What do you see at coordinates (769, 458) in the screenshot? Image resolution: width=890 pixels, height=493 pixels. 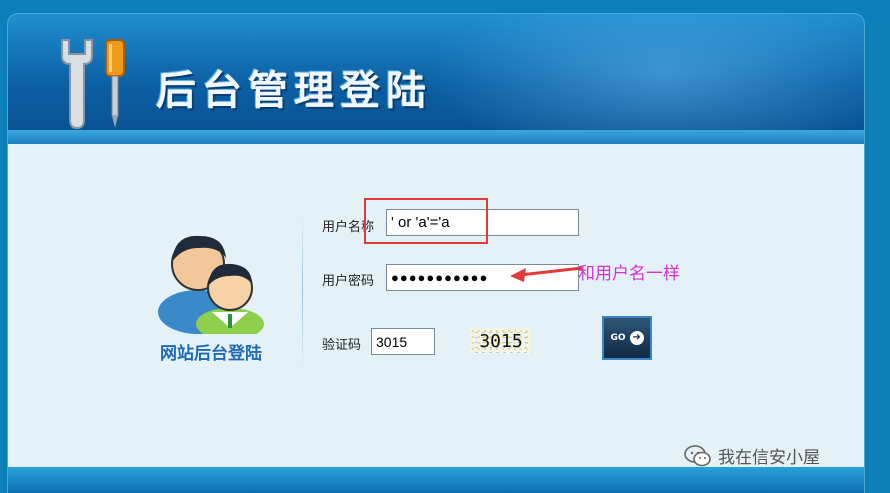 I see `watermark-text: 我在信安小屋` at bounding box center [769, 458].